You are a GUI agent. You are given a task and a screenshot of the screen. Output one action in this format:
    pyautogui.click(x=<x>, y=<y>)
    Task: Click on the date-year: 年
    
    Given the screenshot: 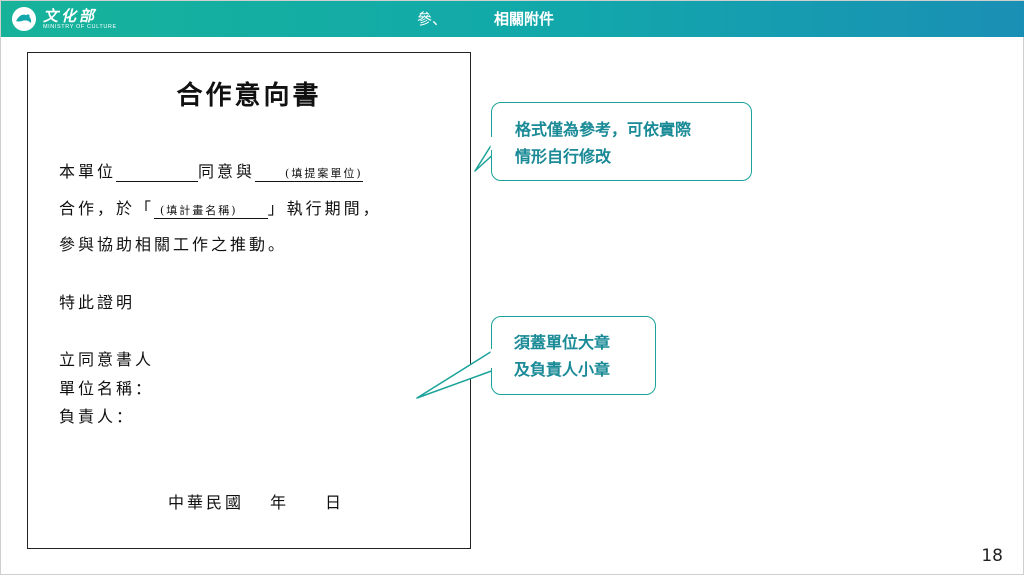 What is the action you would take?
    pyautogui.click(x=280, y=502)
    